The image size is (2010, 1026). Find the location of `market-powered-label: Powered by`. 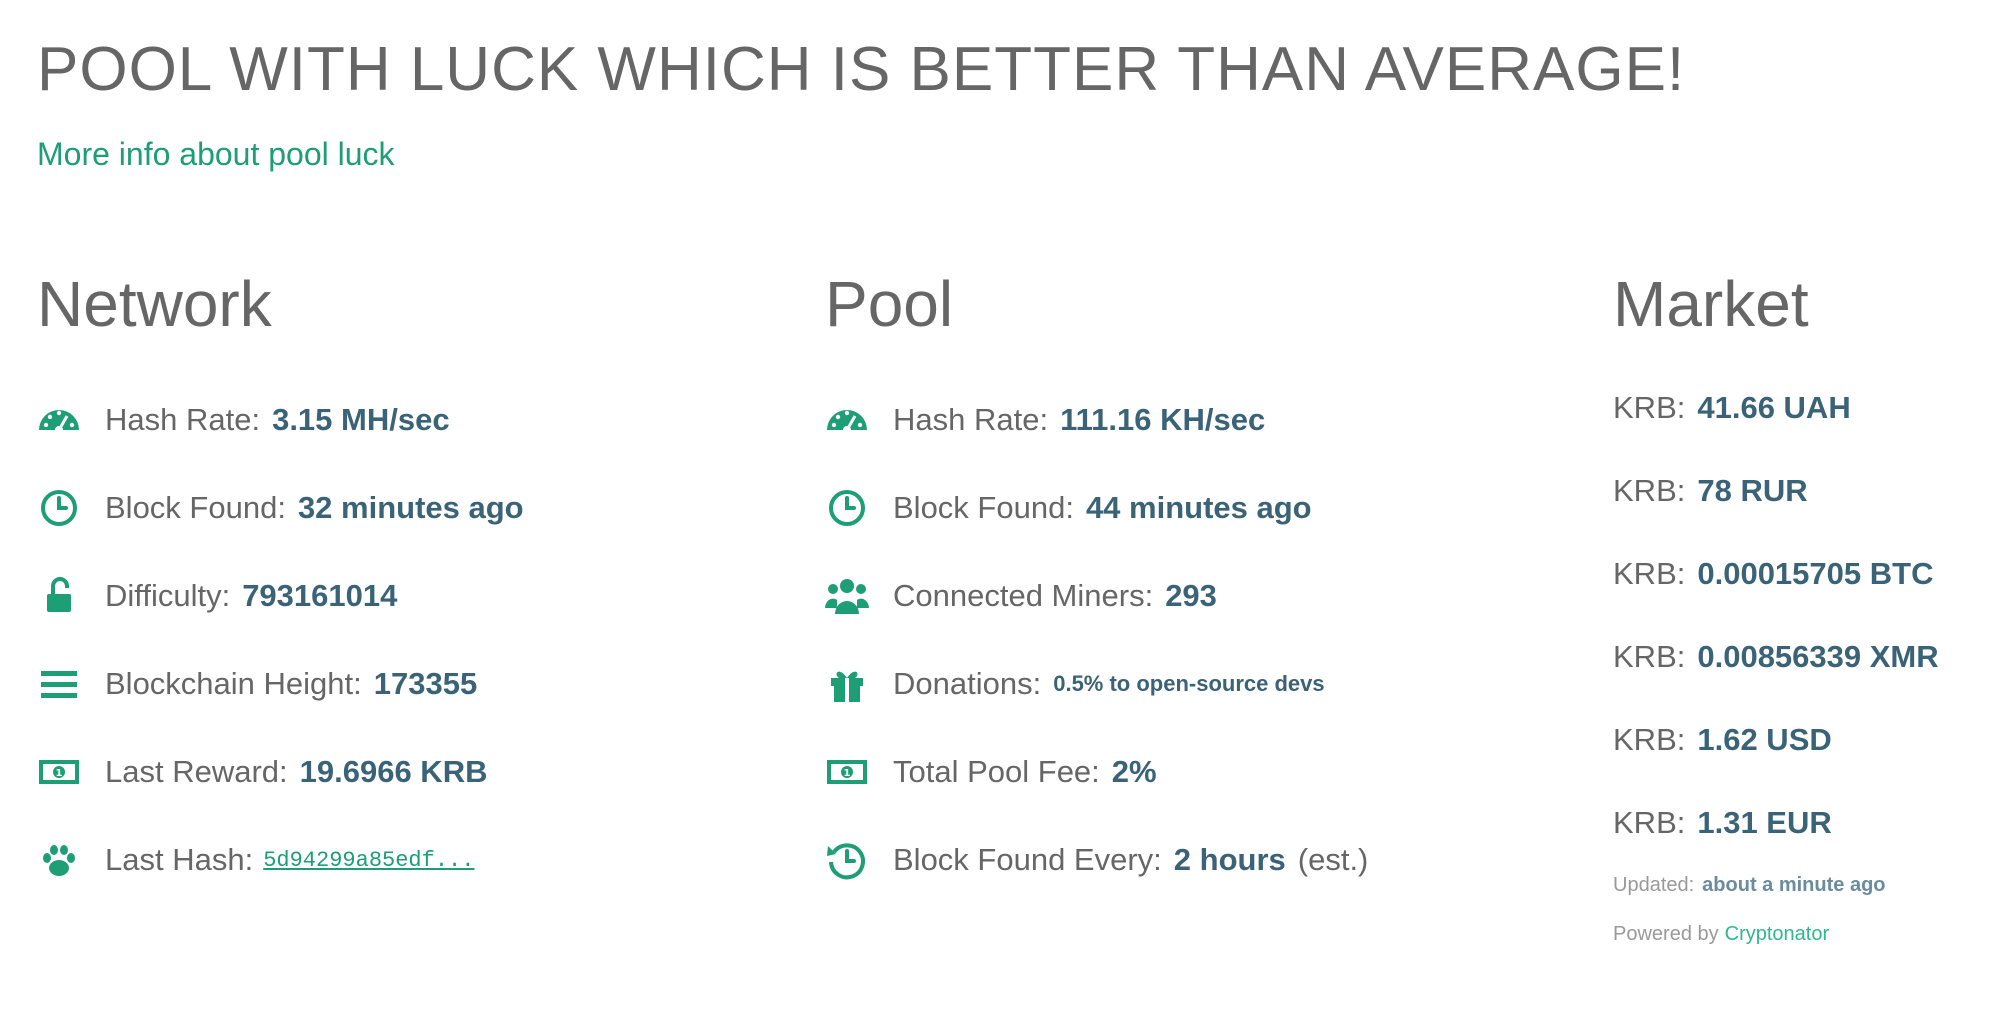

market-powered-label: Powered by is located at coordinates (1666, 934).